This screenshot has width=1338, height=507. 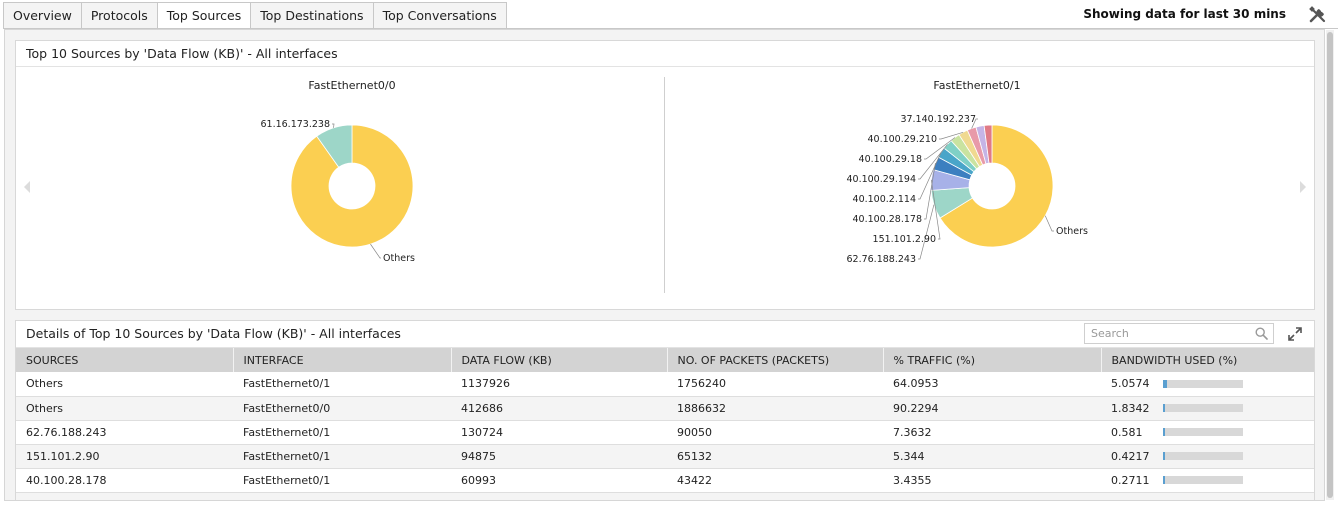 What do you see at coordinates (902, 139) in the screenshot?
I see `pie-label: 40.100.29.210` at bounding box center [902, 139].